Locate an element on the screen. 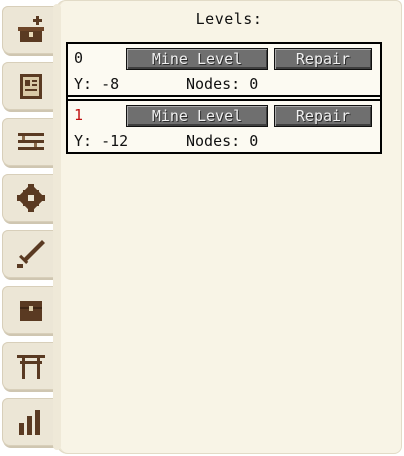  sword-icon is located at coordinates (31, 254).